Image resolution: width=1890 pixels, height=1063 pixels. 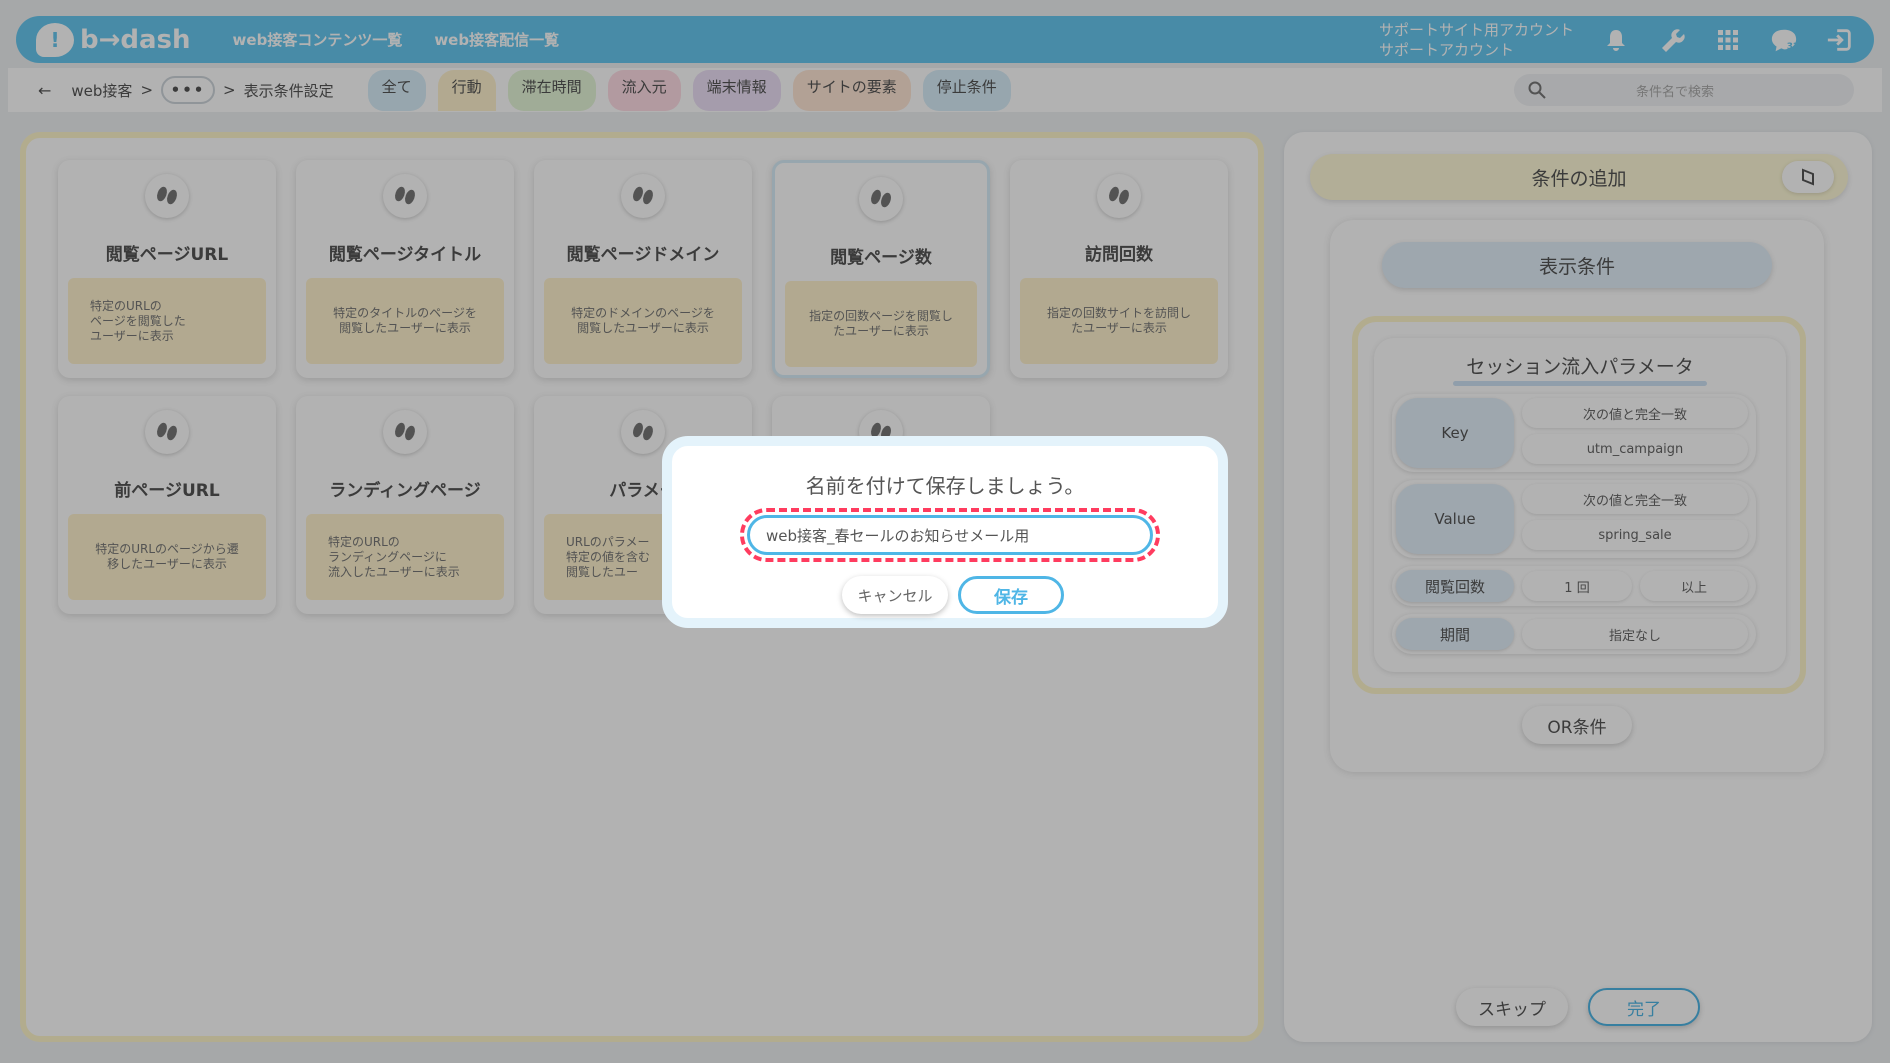 What do you see at coordinates (945, 486) in the screenshot?
I see `dialog-title: 名前を付けて保存しましょう。` at bounding box center [945, 486].